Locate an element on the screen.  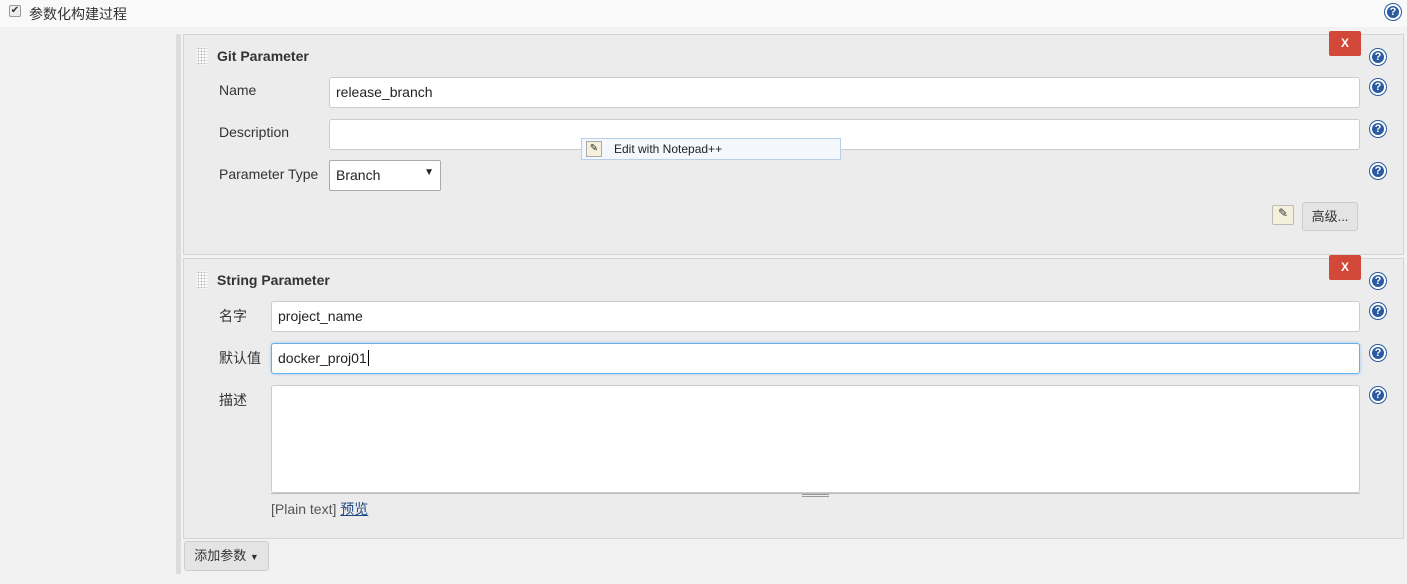
add-parameter-button: 添加参数 ▼ is located at coordinates (226, 556).